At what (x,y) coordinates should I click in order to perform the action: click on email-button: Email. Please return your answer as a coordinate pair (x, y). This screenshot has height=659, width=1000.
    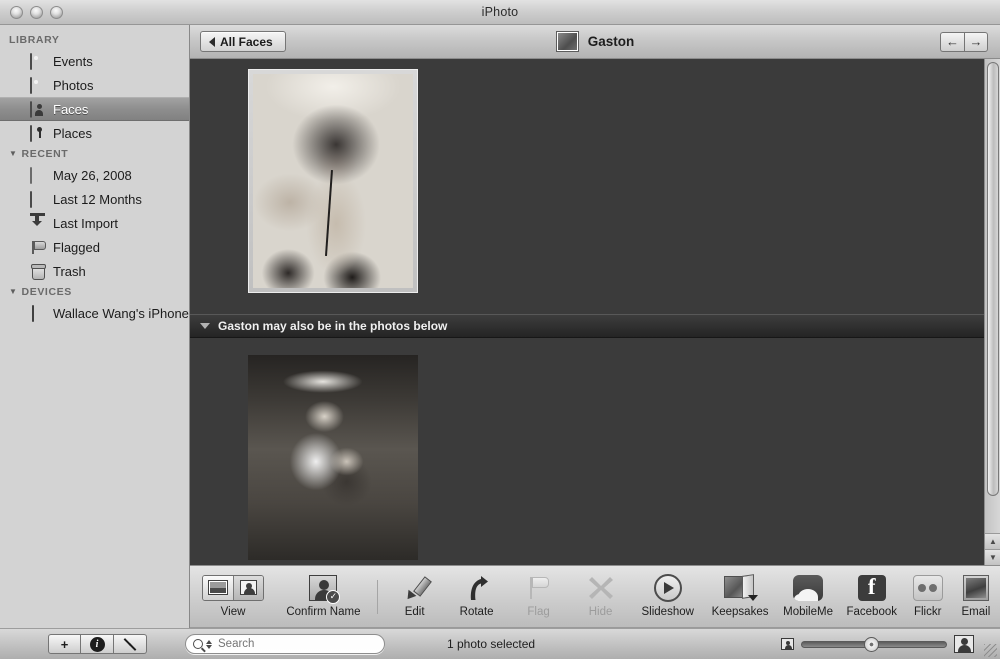
    Looking at the image, I should click on (976, 597).